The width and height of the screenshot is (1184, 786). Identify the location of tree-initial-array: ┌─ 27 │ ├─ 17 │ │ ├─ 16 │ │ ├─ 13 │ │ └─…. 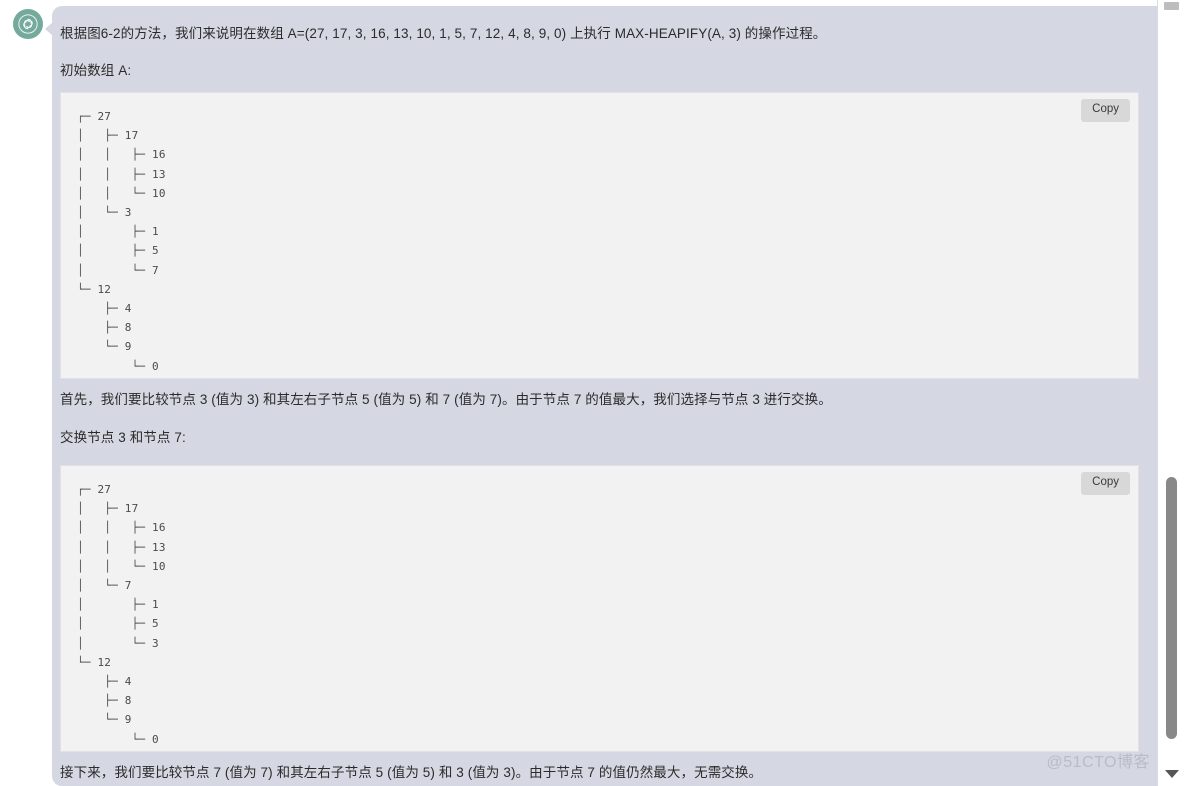
(121, 241).